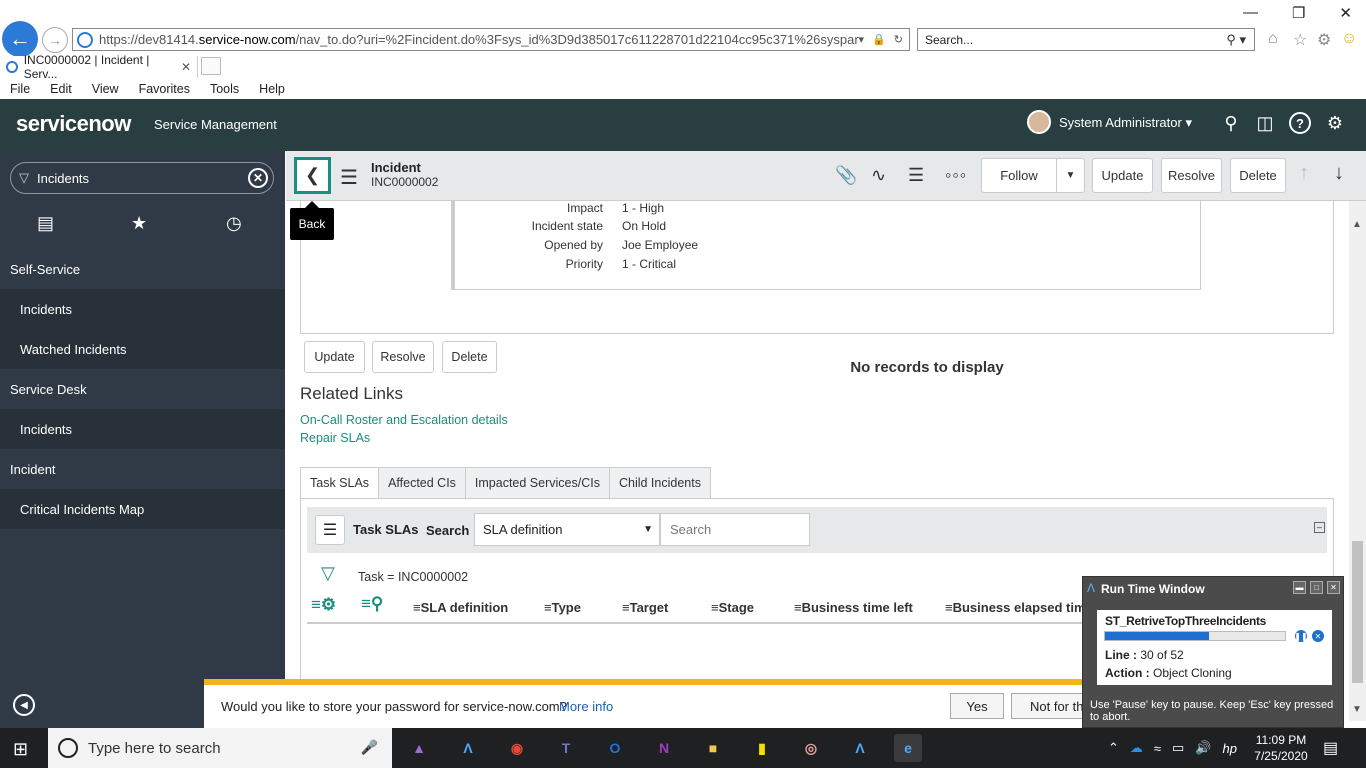  What do you see at coordinates (258, 178) in the screenshot?
I see `clear-filter-icon: ✕` at bounding box center [258, 178].